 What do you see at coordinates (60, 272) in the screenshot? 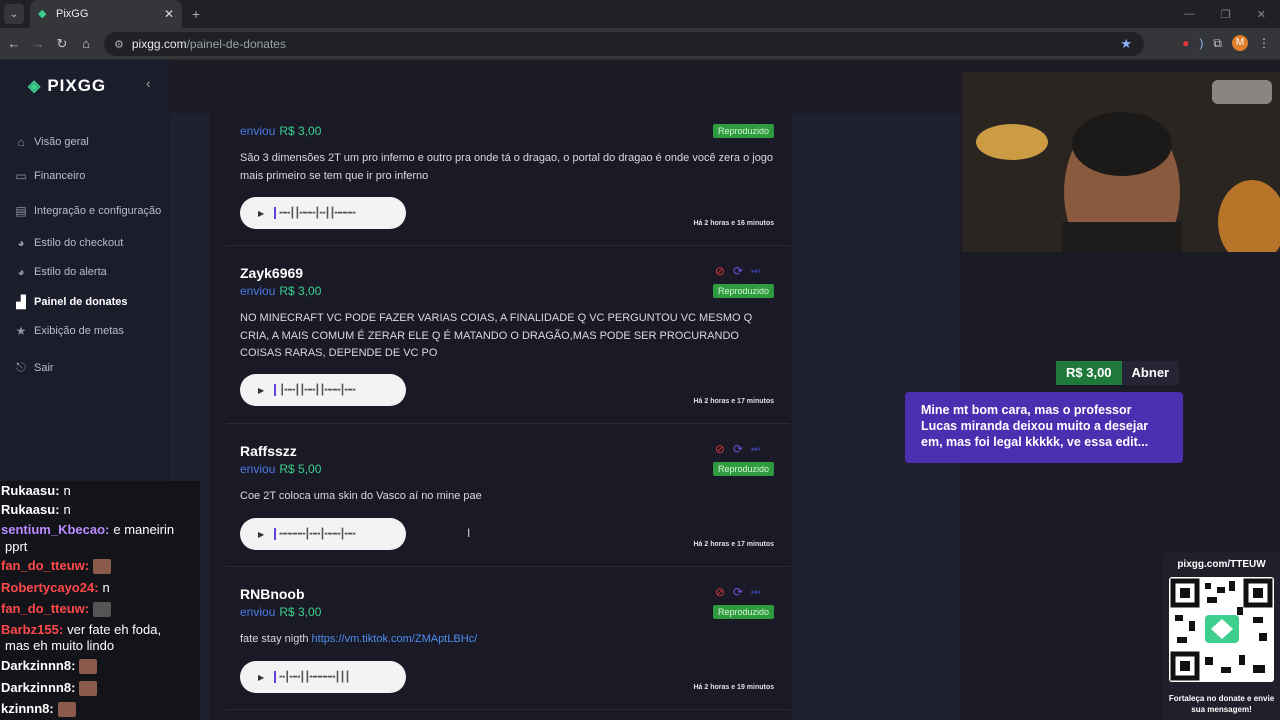
I see `sidebar-item-estilo-alerta: ◕ Estilo do alerta` at bounding box center [60, 272].